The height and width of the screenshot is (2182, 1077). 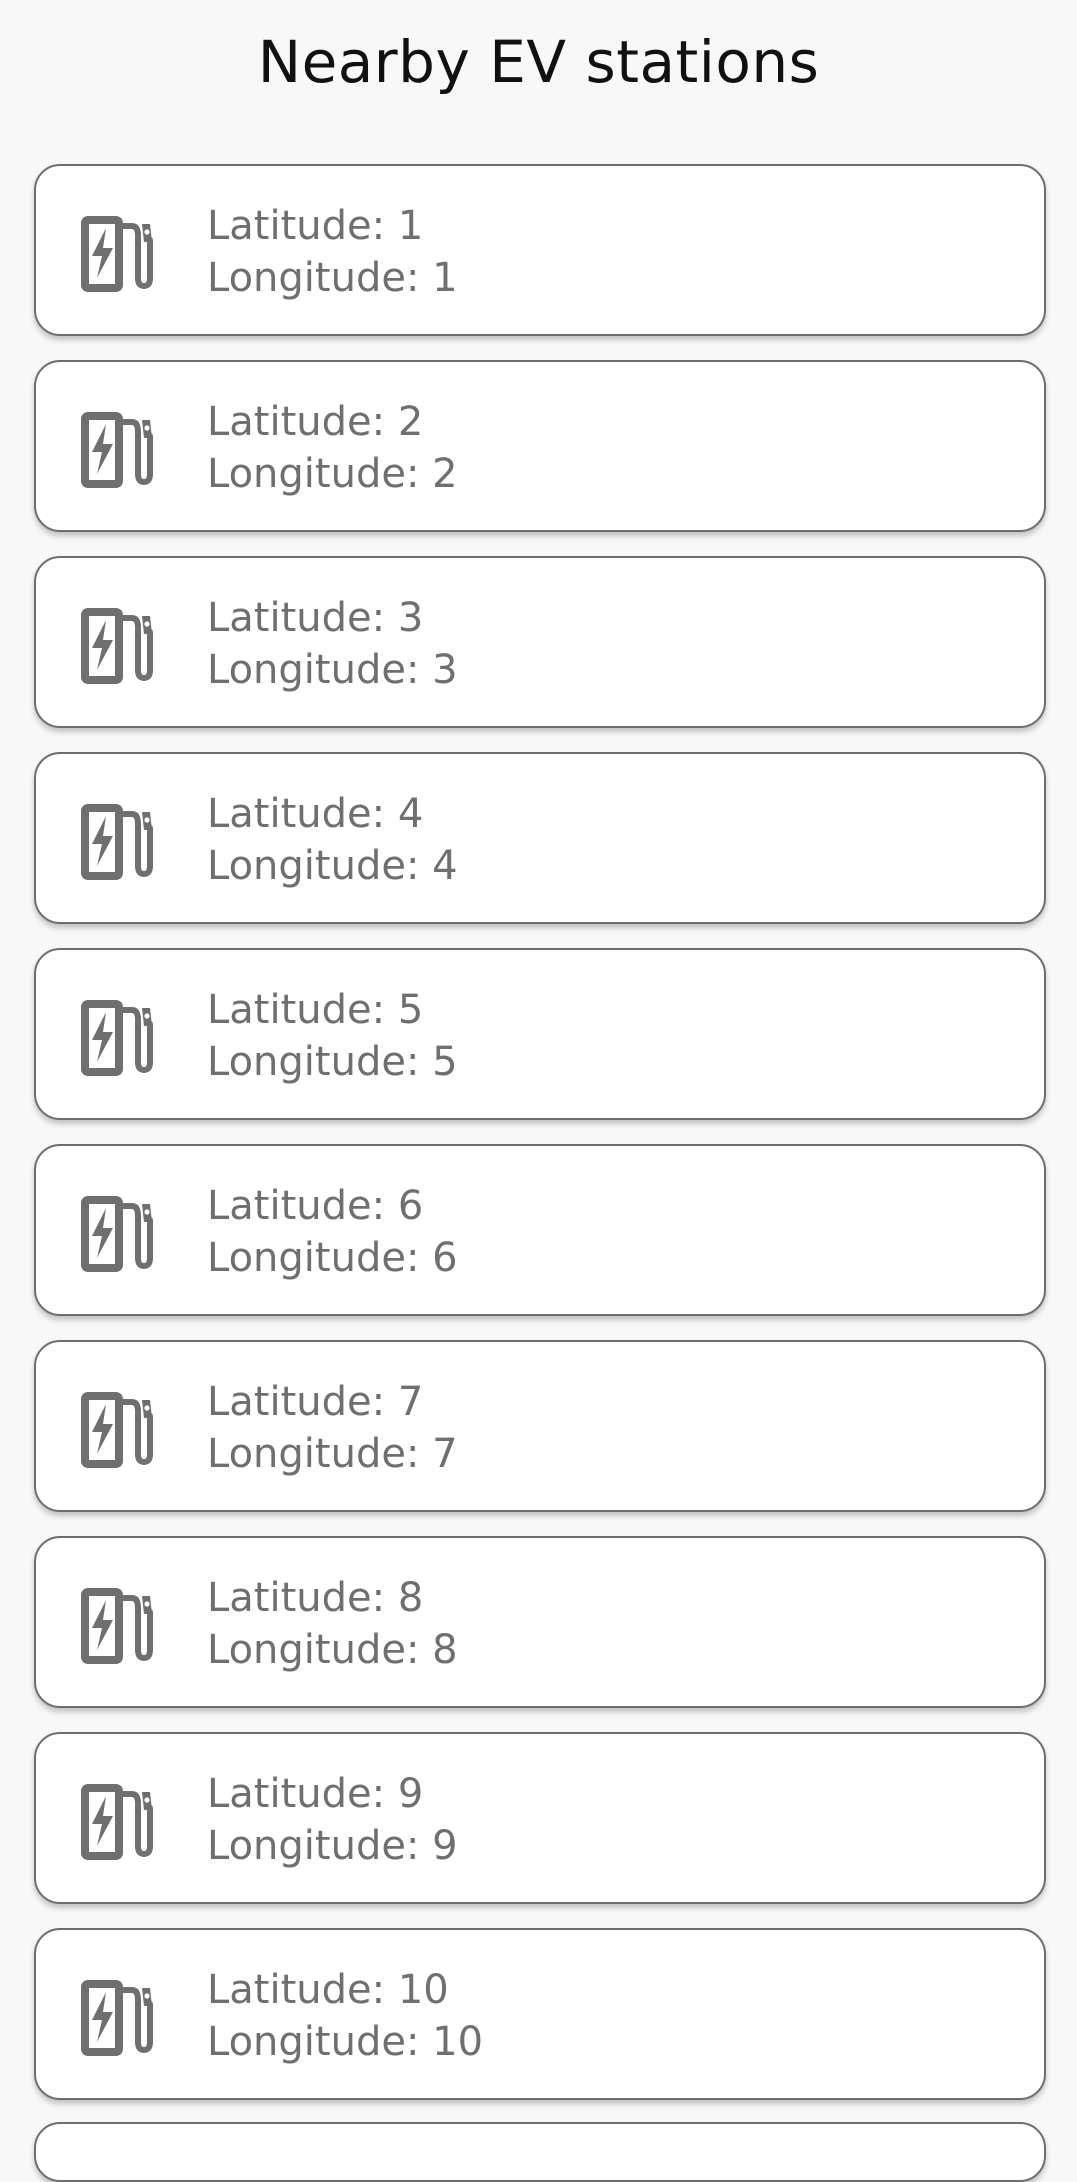 I want to click on station-coordinates: Latitude: 2 Longitude: 2, so click(x=332, y=448).